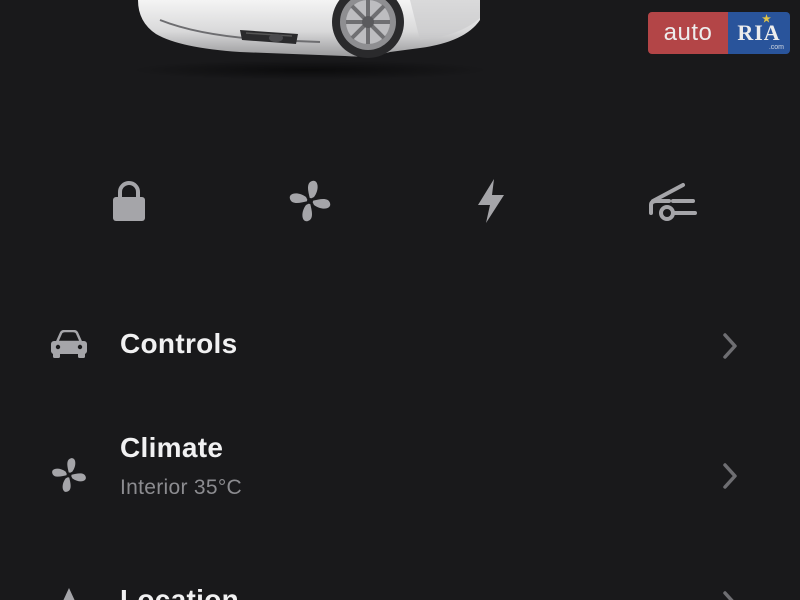  I want to click on menu-title-location: Location, so click(180, 592).